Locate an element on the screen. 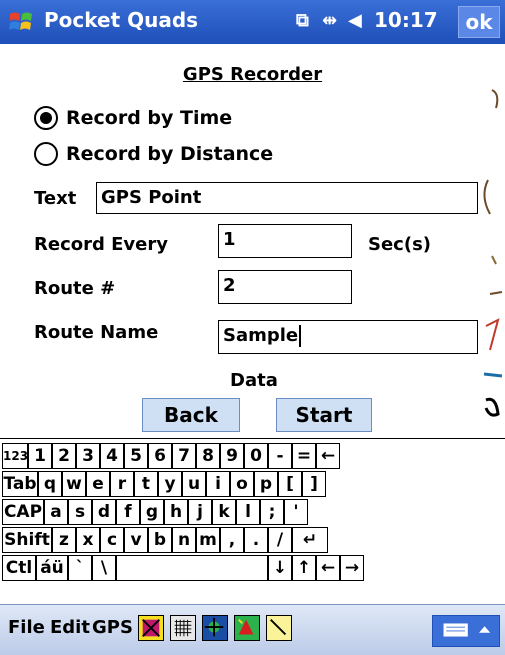 This screenshot has height=655, width=505. key-caps: CAP is located at coordinates (23, 512).